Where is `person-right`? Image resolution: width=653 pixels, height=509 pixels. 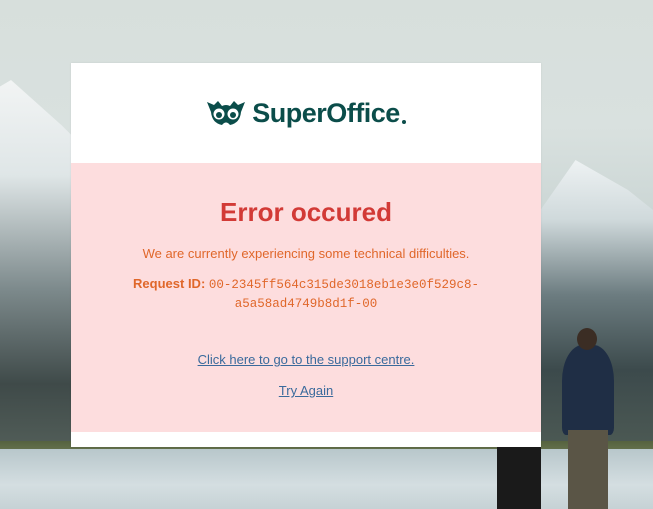 person-right is located at coordinates (588, 390).